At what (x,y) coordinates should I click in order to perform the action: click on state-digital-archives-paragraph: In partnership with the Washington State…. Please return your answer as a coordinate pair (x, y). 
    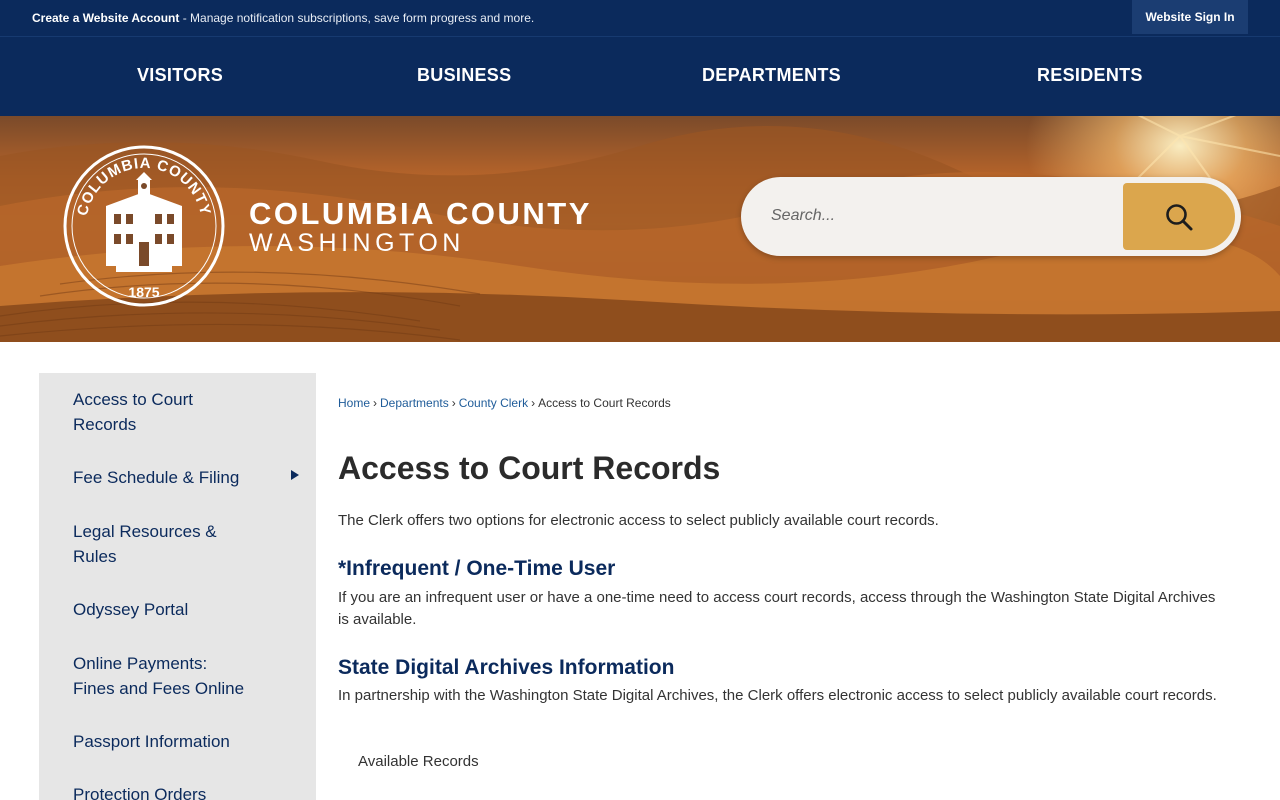
    Looking at the image, I should click on (777, 695).